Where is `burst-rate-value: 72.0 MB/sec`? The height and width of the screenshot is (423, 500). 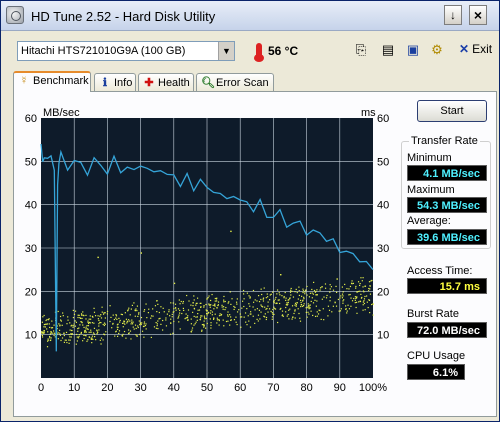 burst-rate-value: 72.0 MB/sec is located at coordinates (447, 330).